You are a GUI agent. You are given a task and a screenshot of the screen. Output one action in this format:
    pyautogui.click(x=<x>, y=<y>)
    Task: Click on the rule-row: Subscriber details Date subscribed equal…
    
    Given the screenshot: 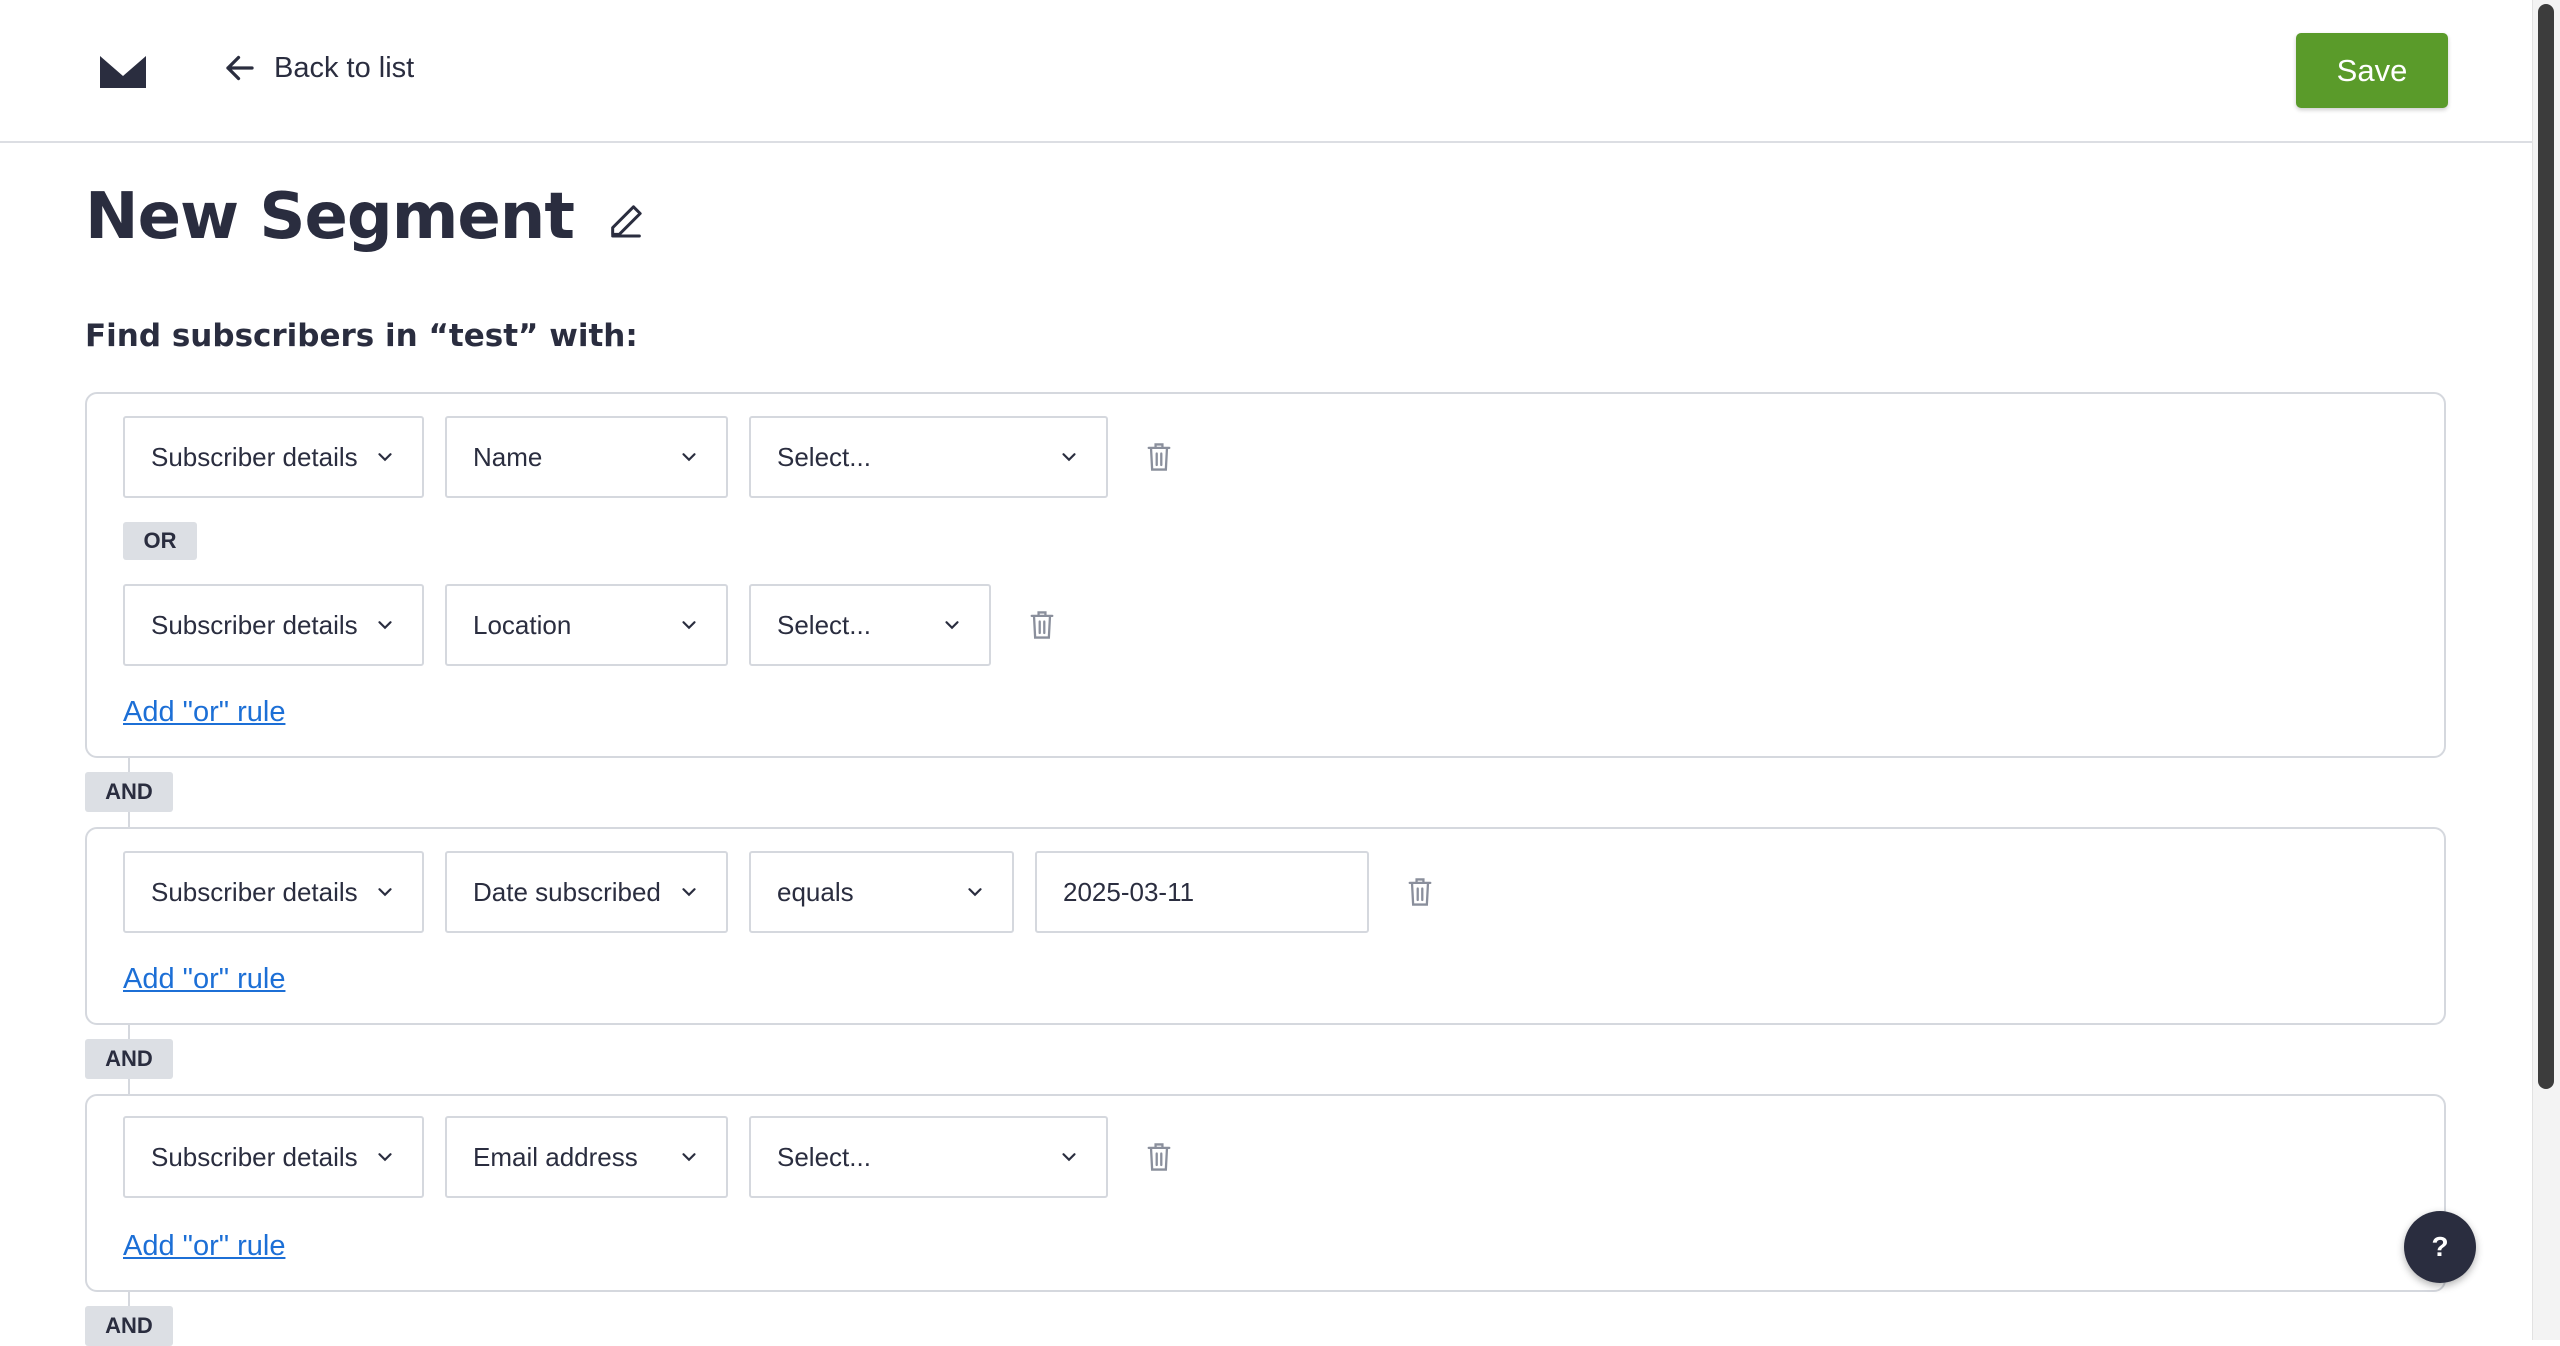 What is the action you would take?
    pyautogui.click(x=778, y=892)
    